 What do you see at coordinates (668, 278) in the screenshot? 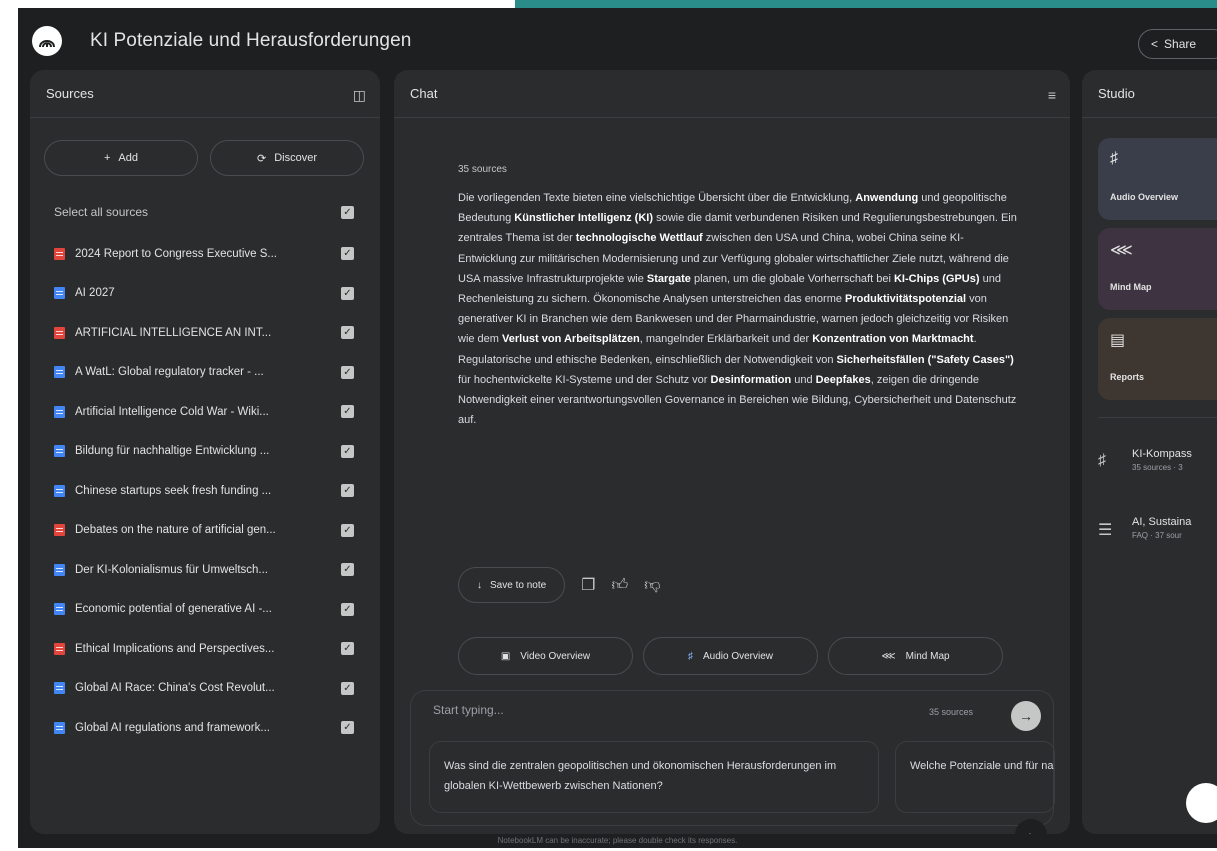
I see `summary-highlight: Stargate` at bounding box center [668, 278].